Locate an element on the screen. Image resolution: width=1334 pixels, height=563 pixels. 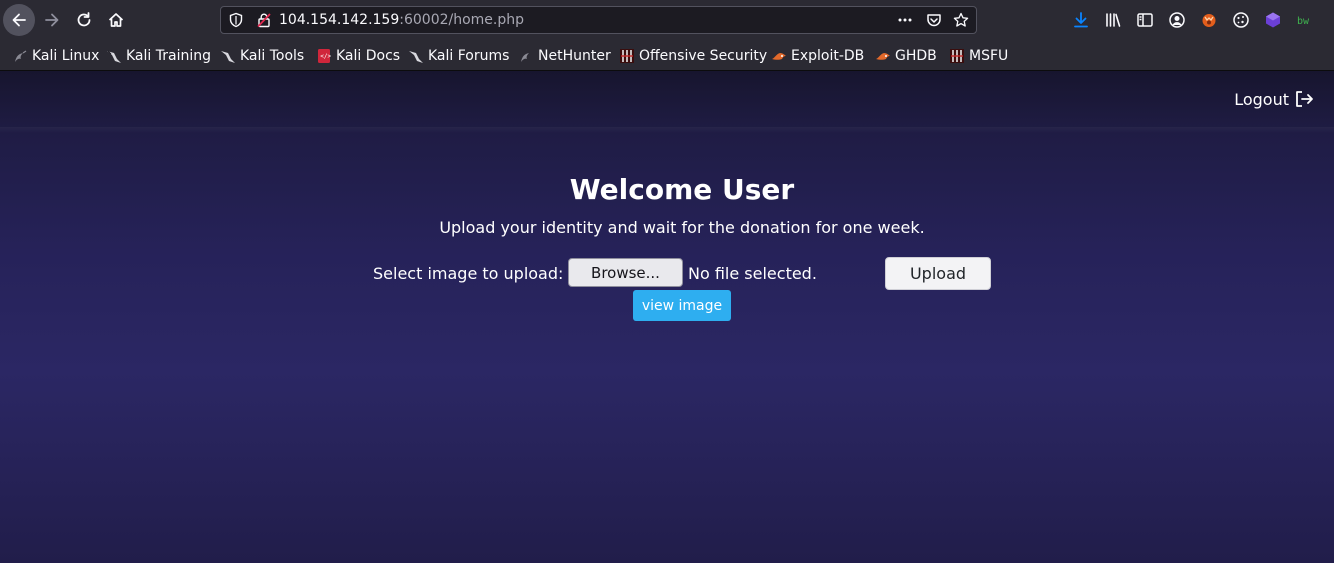
bookmark-label: GHDB is located at coordinates (916, 56).